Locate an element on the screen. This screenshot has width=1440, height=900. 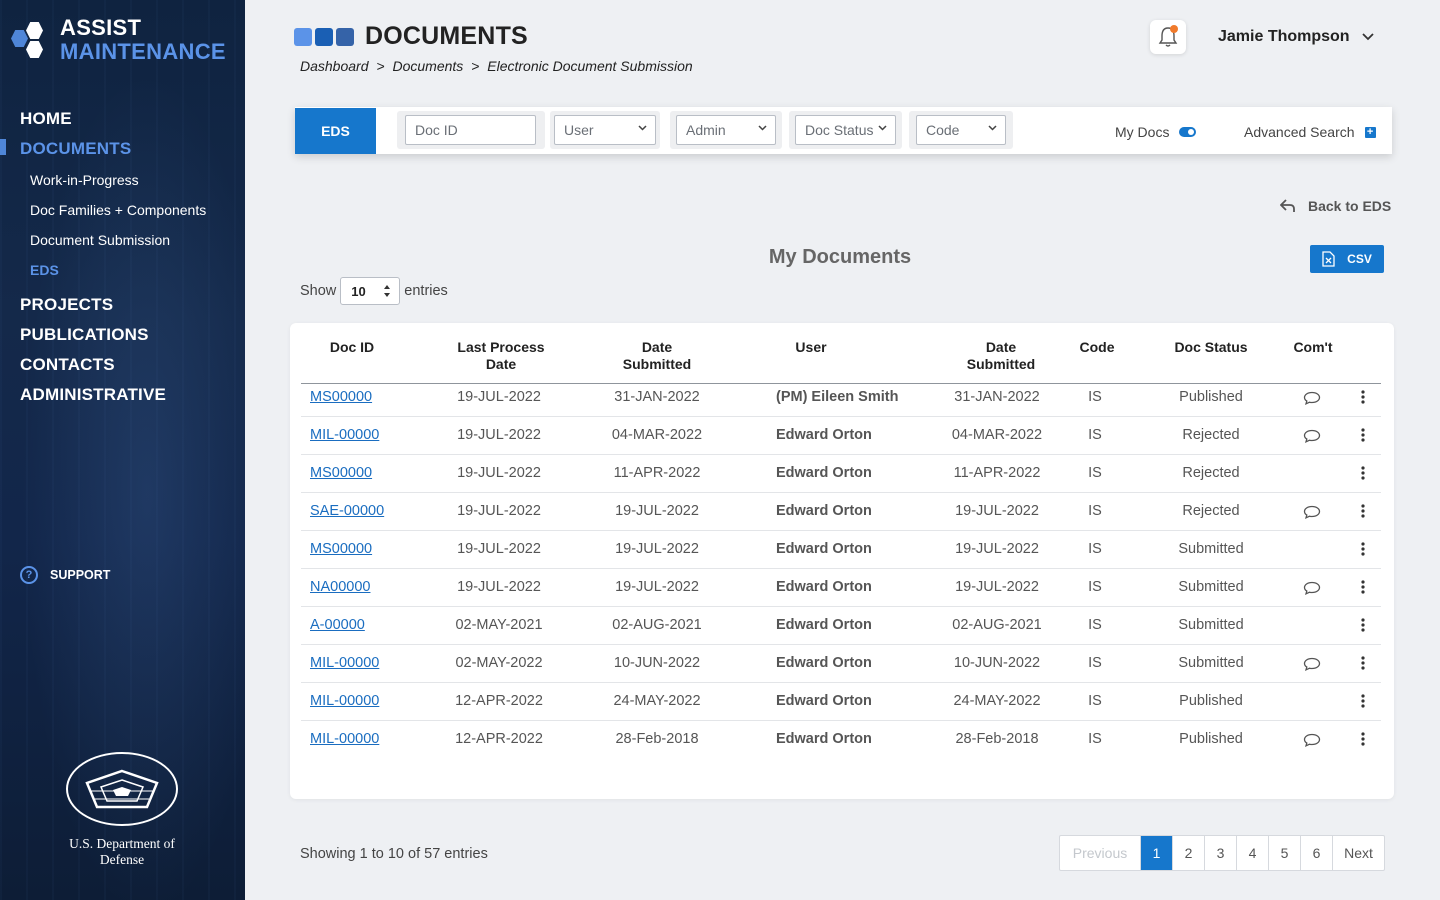
nav-document-submission: Document Submission is located at coordinates (122, 241).